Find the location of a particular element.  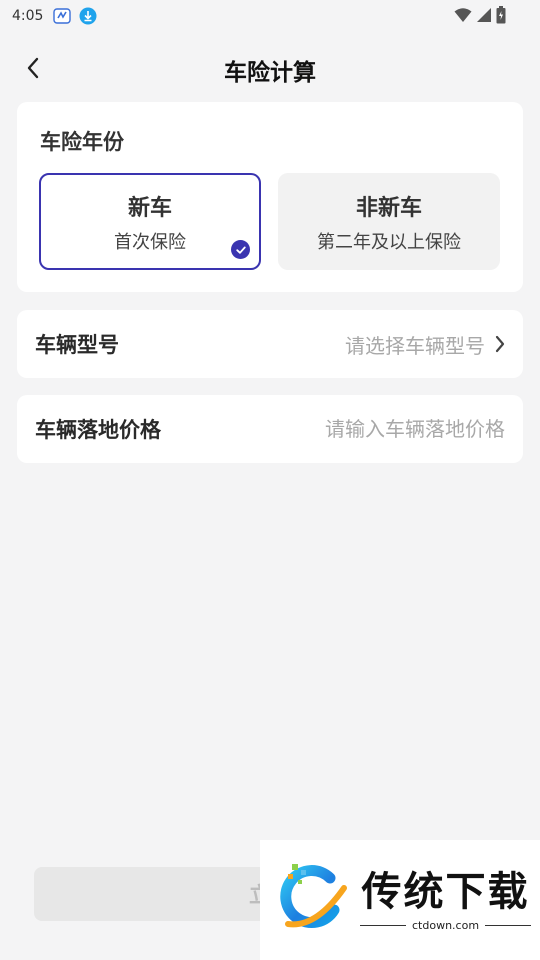

vehicle-model-label: 车辆型号 is located at coordinates (77, 345).